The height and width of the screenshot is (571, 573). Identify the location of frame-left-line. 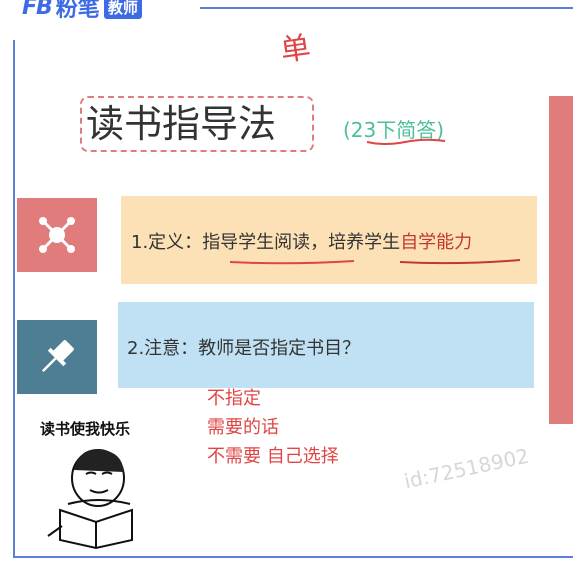
(14, 299).